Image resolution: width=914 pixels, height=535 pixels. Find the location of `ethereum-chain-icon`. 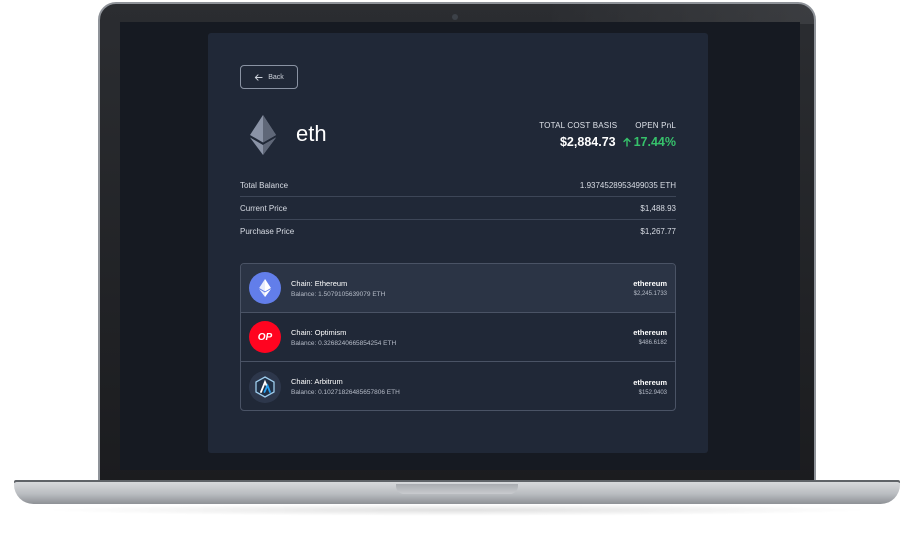

ethereum-chain-icon is located at coordinates (265, 288).